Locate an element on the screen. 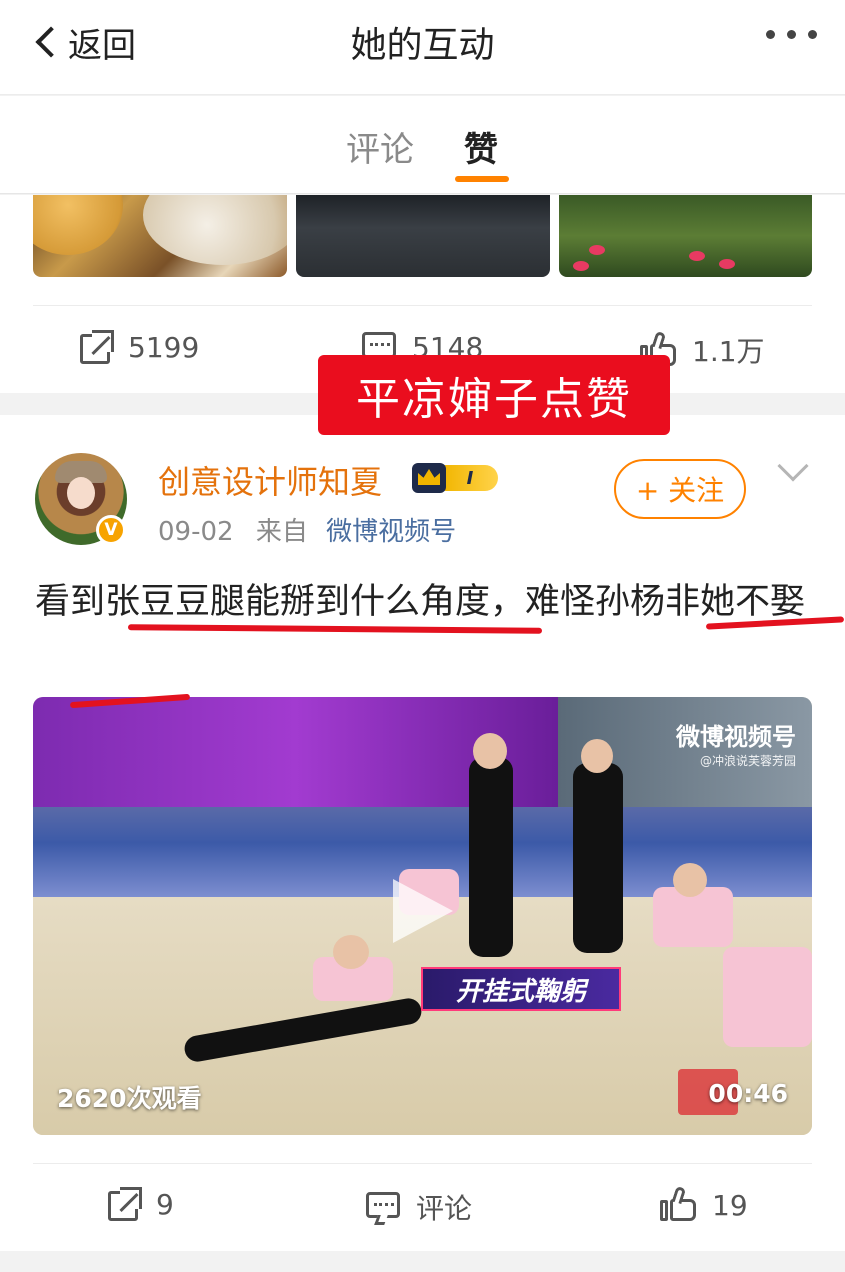 The width and height of the screenshot is (845, 1272). like-button: 19 is located at coordinates (704, 1204).